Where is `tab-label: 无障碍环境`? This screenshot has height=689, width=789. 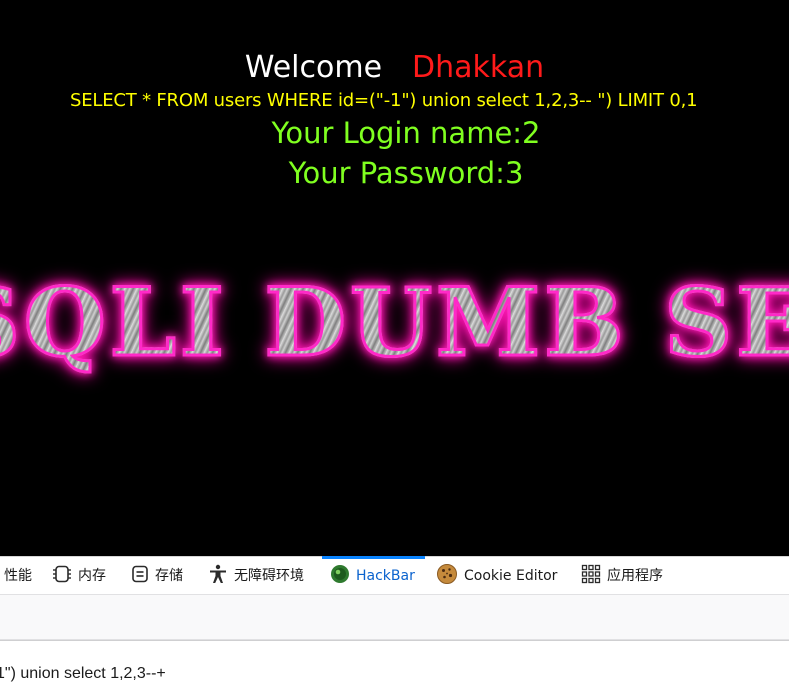
tab-label: 无障碍环境 is located at coordinates (269, 575).